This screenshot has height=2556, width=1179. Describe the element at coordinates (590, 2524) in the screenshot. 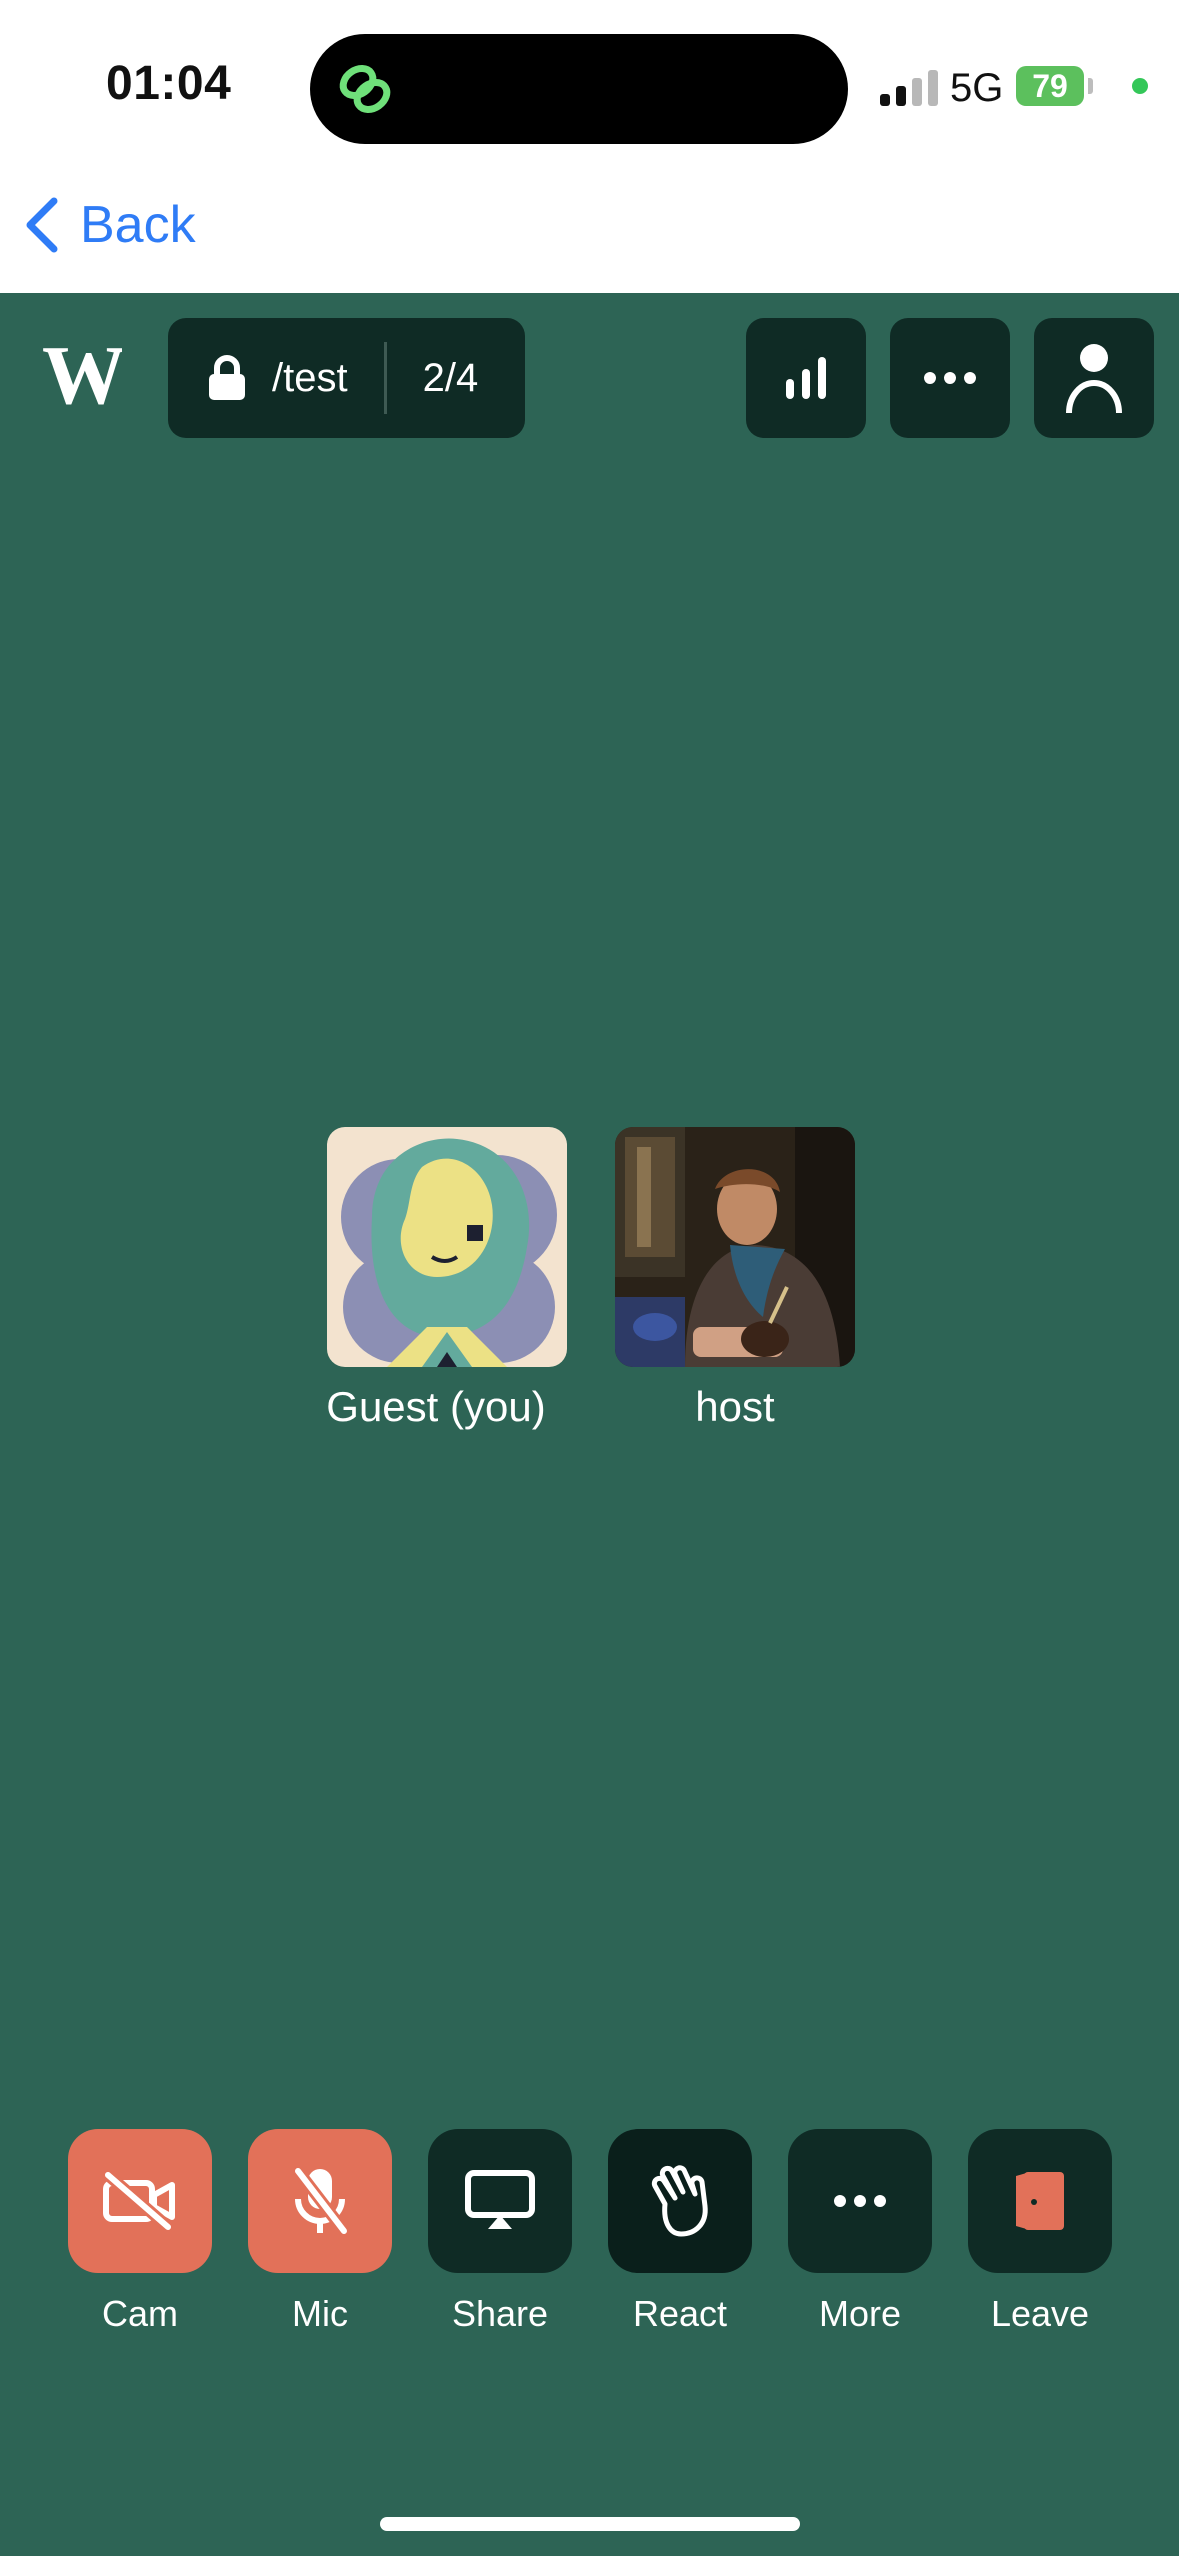

I see `home-indicator` at that location.